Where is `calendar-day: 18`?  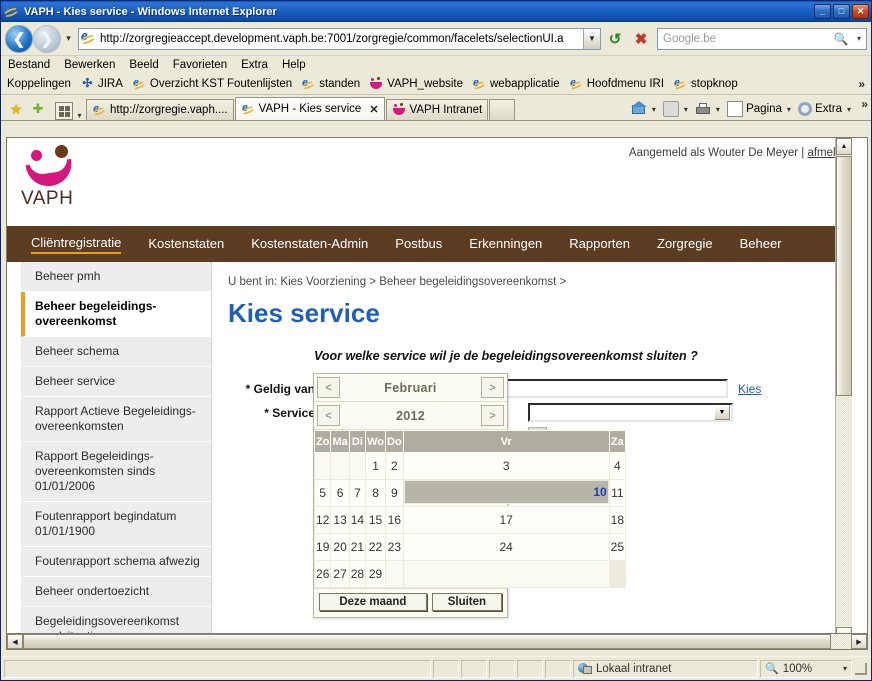 calendar-day: 18 is located at coordinates (617, 520).